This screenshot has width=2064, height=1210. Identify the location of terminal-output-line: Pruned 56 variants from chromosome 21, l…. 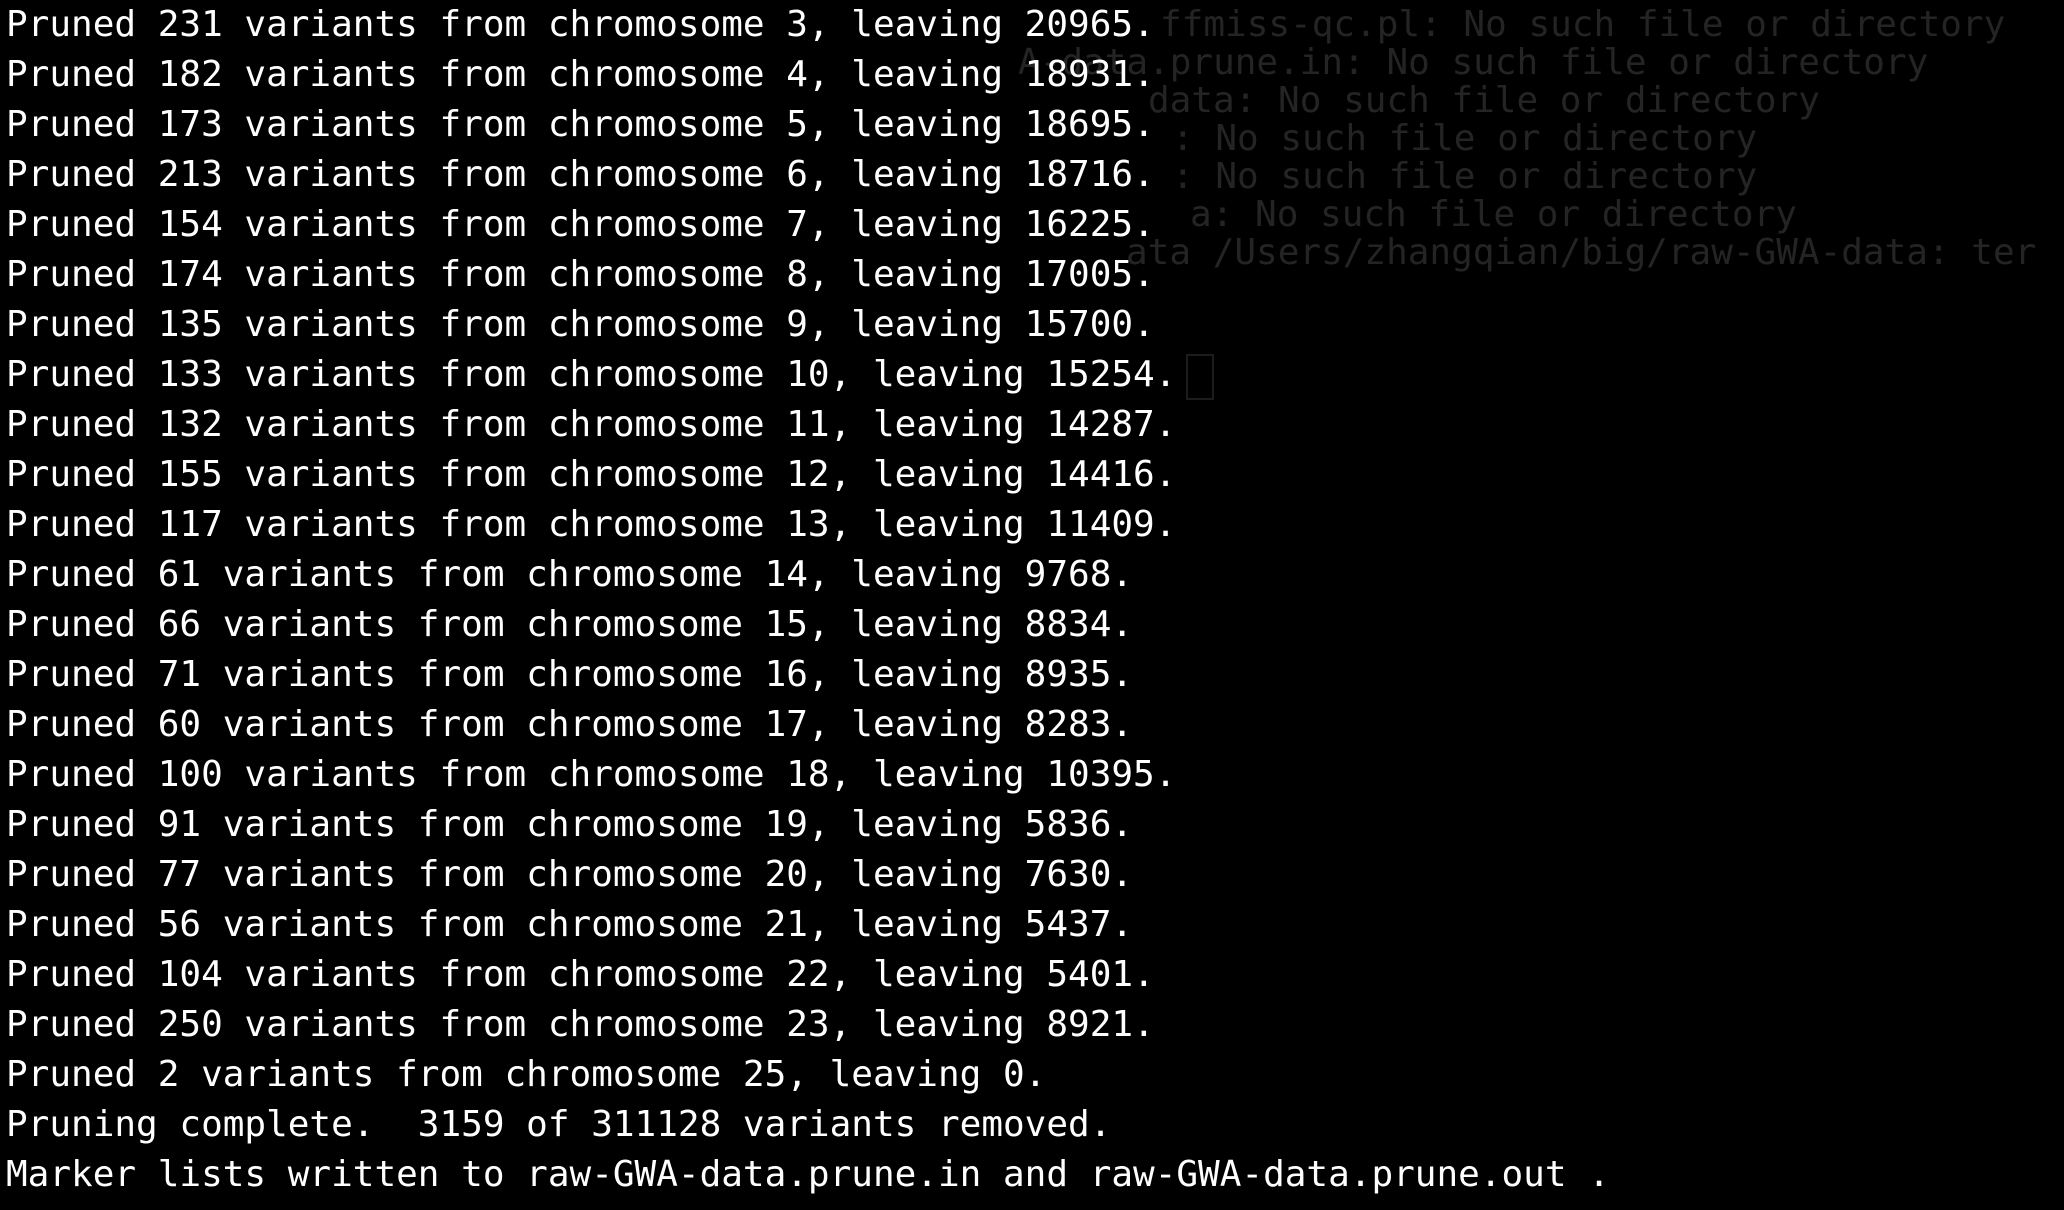
(570, 924).